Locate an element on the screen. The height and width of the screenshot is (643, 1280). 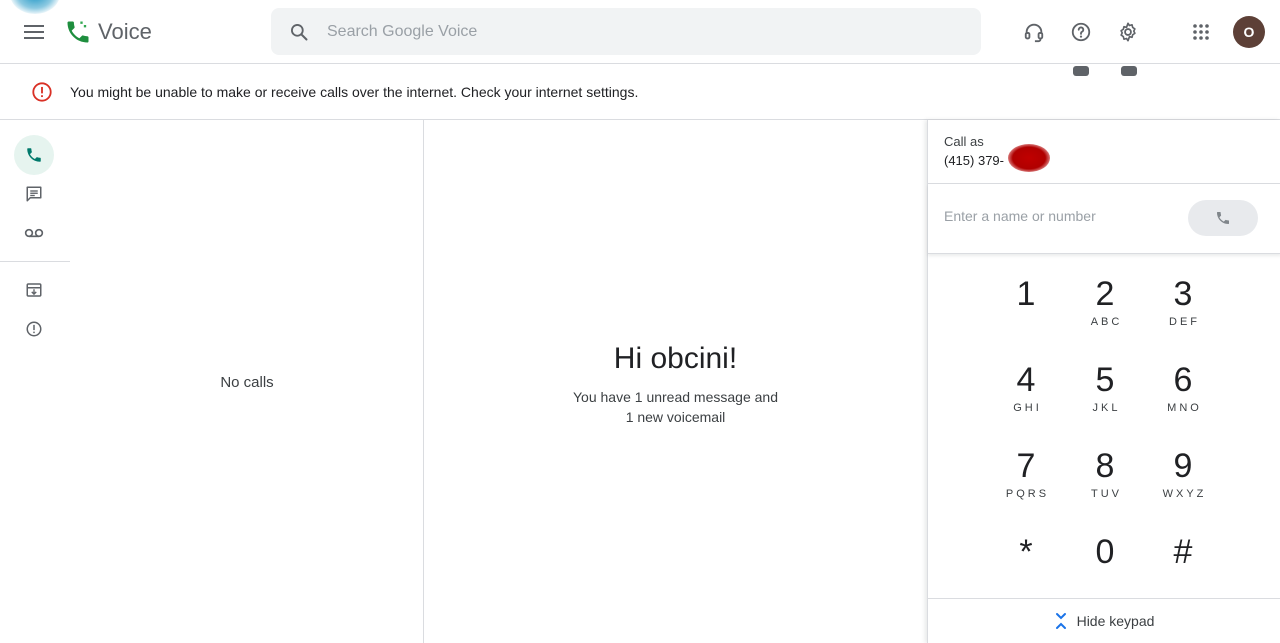
error-circle-icon is located at coordinates (42, 91).